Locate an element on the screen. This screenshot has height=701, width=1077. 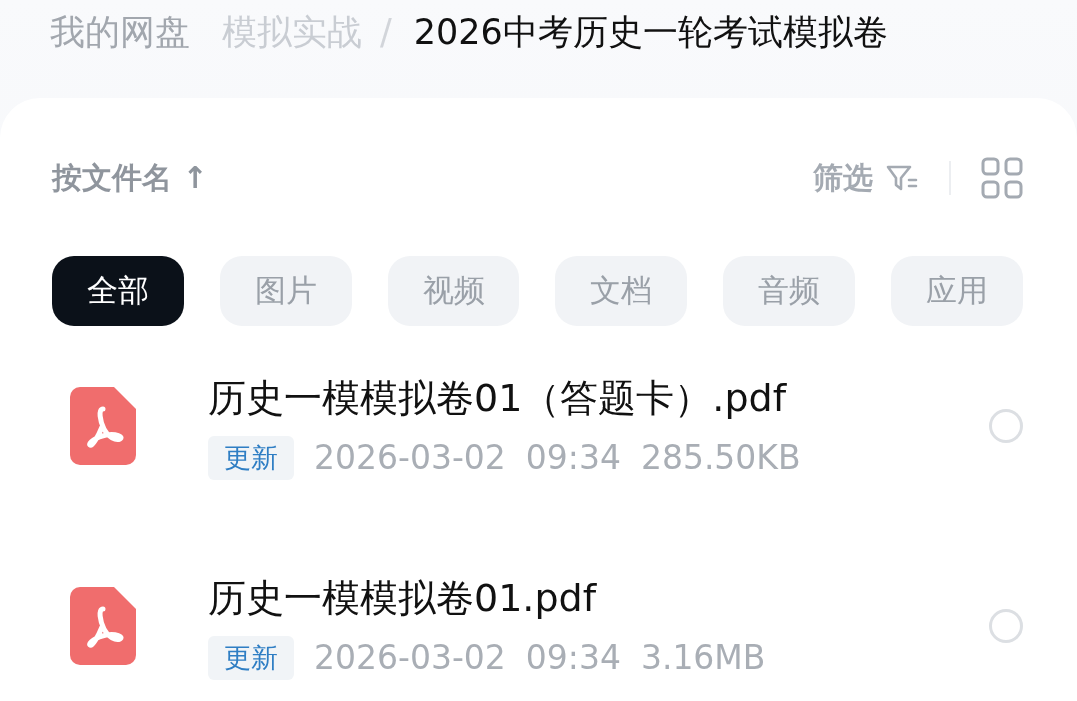
file-name: 历史一模模拟卷01（答题卡）.pdf is located at coordinates (598, 398).